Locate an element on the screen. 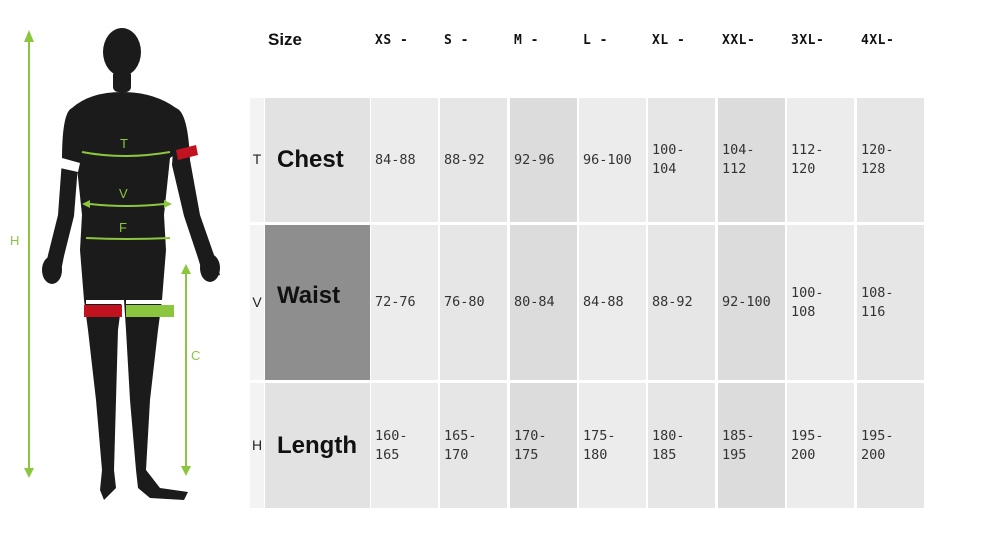  table-cell: 80-84 is located at coordinates (543, 302).